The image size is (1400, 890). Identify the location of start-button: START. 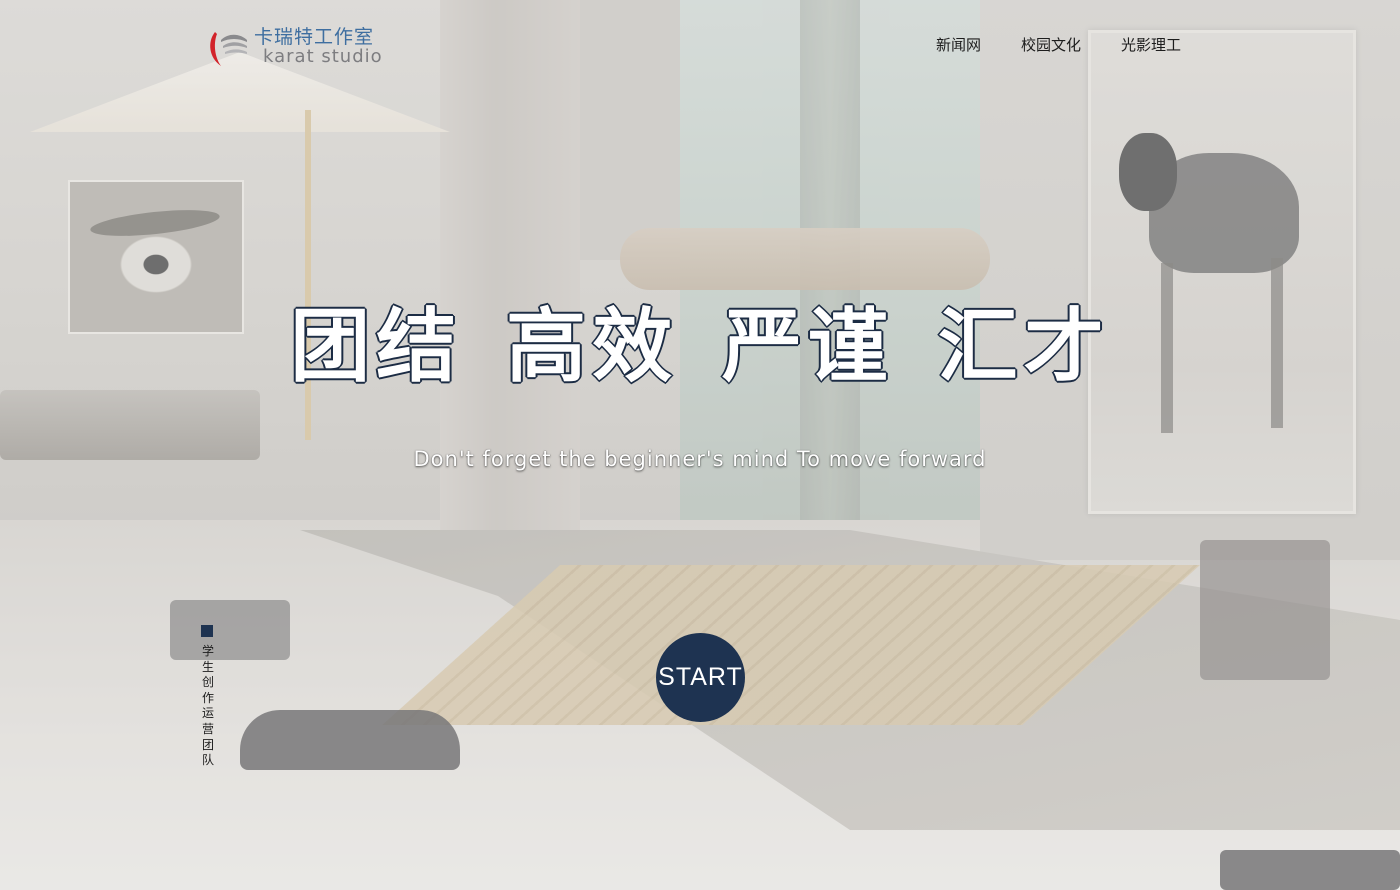
(700, 677).